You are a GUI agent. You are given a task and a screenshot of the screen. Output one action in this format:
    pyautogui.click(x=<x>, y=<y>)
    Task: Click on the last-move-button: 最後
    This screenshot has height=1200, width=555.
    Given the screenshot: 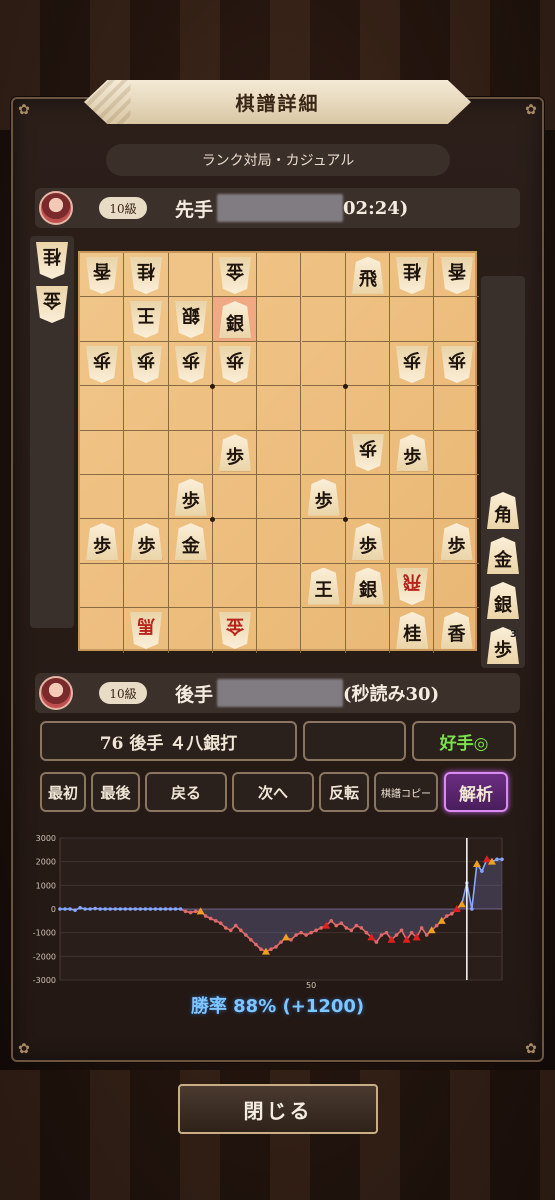 What is the action you would take?
    pyautogui.click(x=115, y=792)
    